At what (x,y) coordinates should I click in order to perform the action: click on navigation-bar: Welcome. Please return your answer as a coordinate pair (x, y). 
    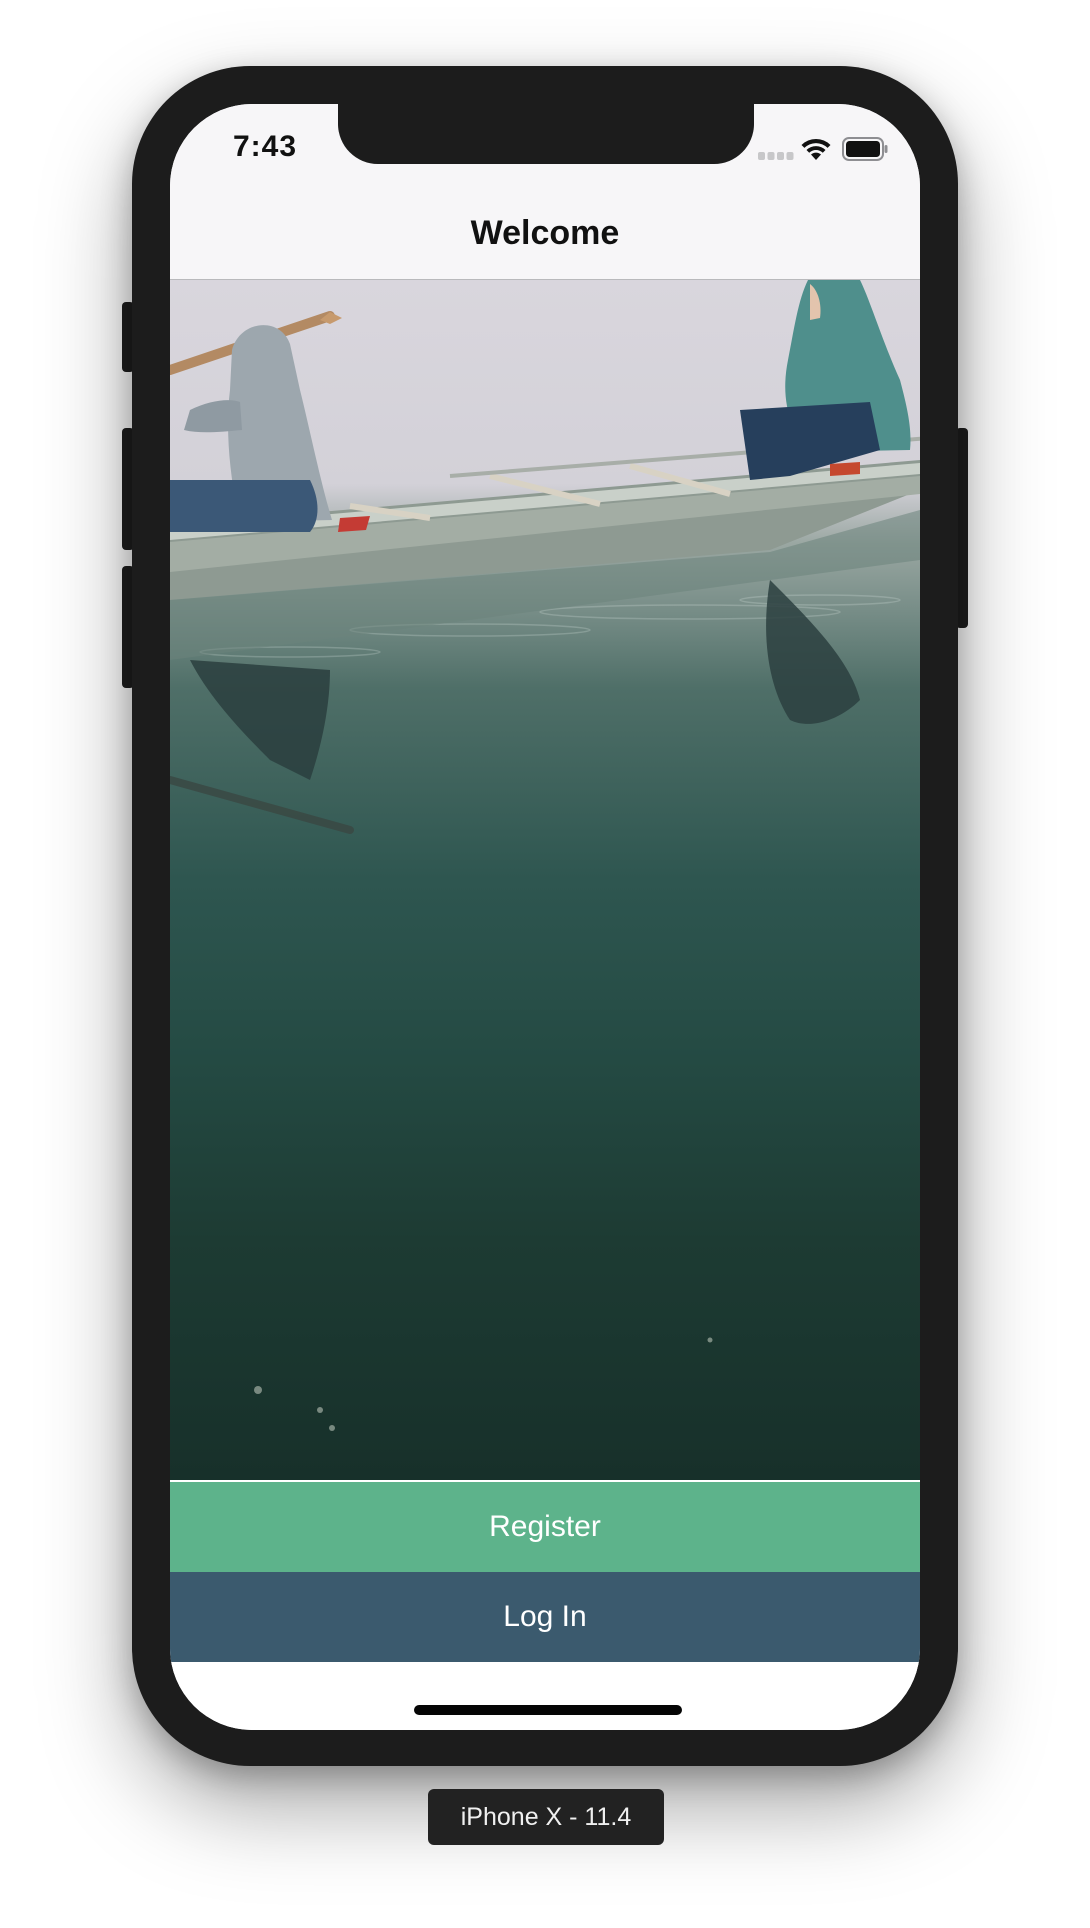
    Looking at the image, I should click on (545, 227).